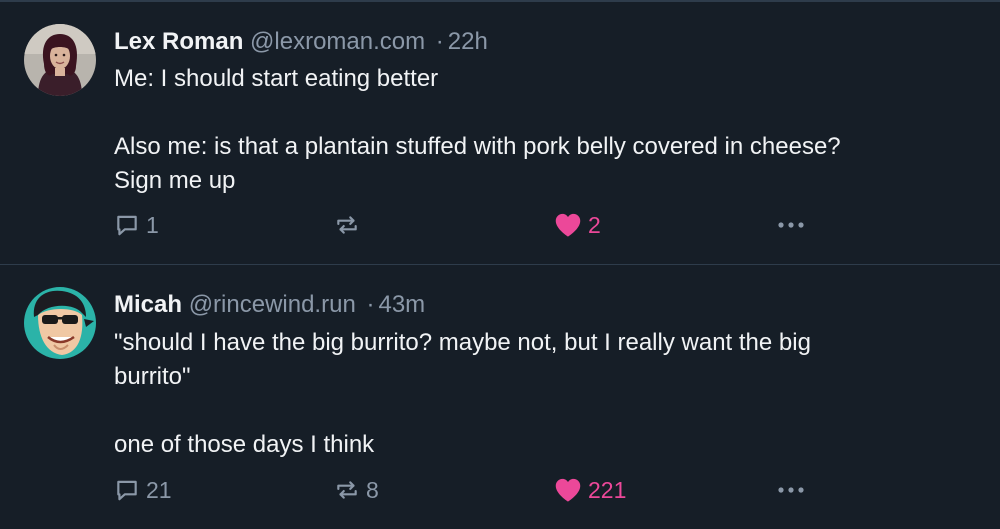  I want to click on like-button: 2, so click(577, 225).